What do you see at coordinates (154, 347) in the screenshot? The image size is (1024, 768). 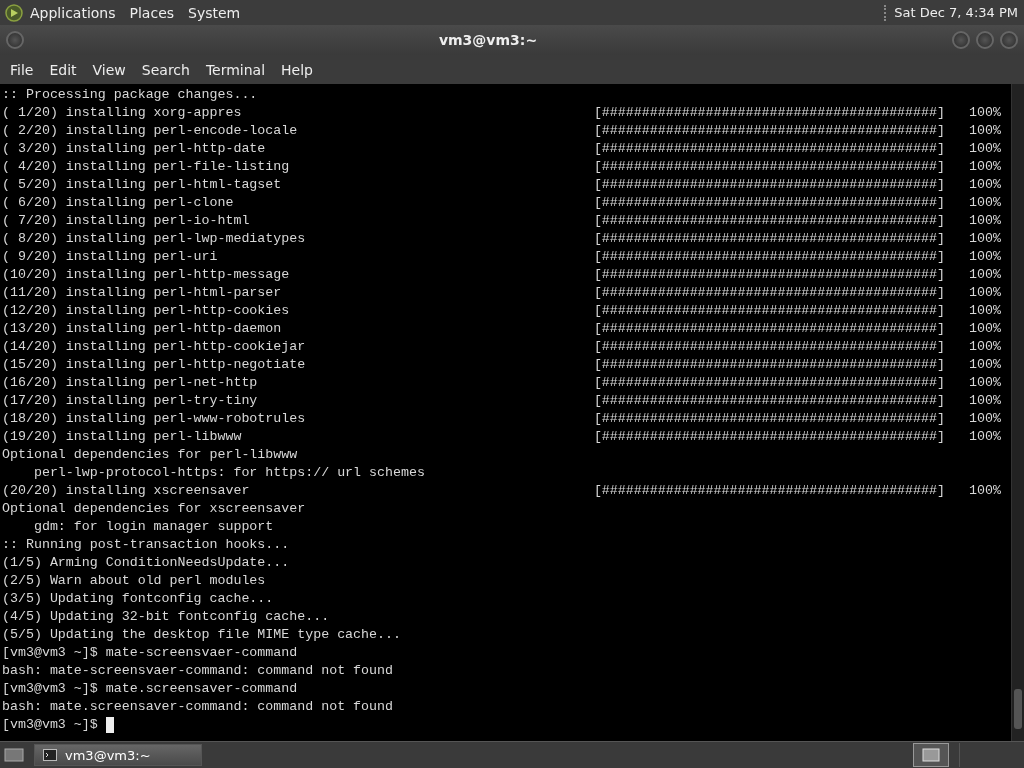 I see `terminal-line: (14/20) installing perl-http-cookiejar` at bounding box center [154, 347].